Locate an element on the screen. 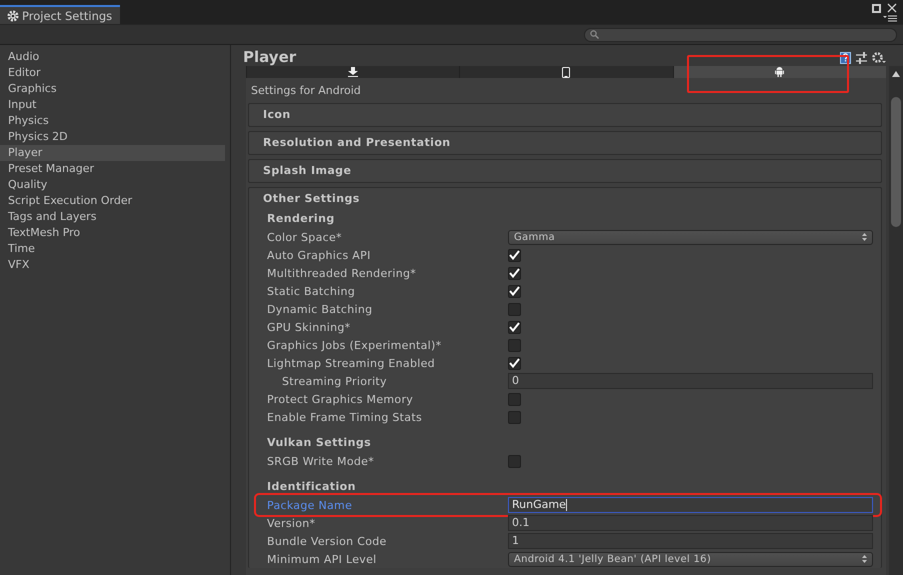  foldout-section: Resolution and Presentation is located at coordinates (565, 143).